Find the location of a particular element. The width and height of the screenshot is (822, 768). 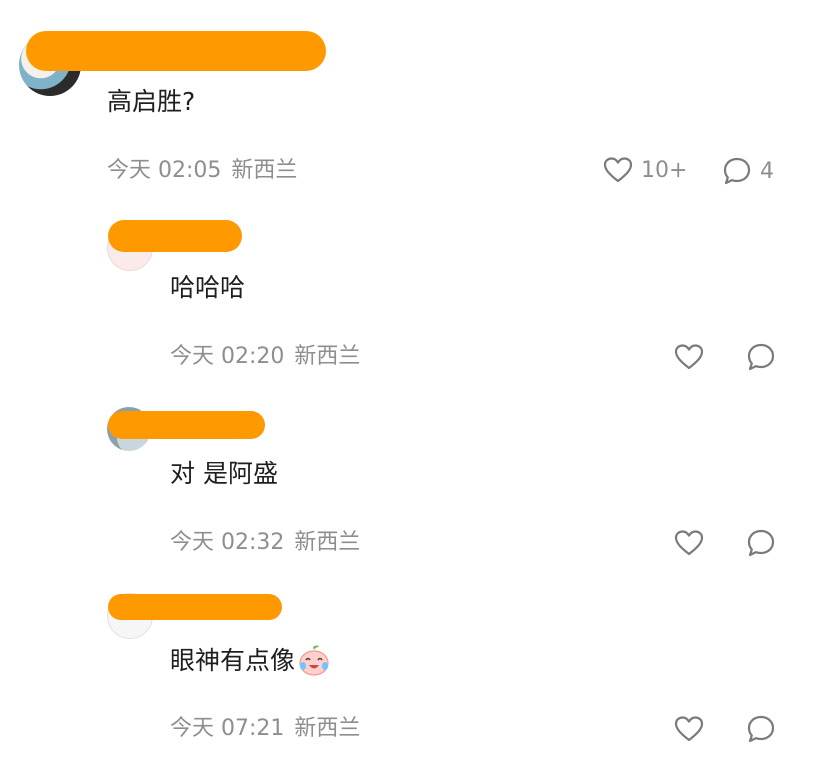

reply-time: 今天 02:20 is located at coordinates (227, 356).